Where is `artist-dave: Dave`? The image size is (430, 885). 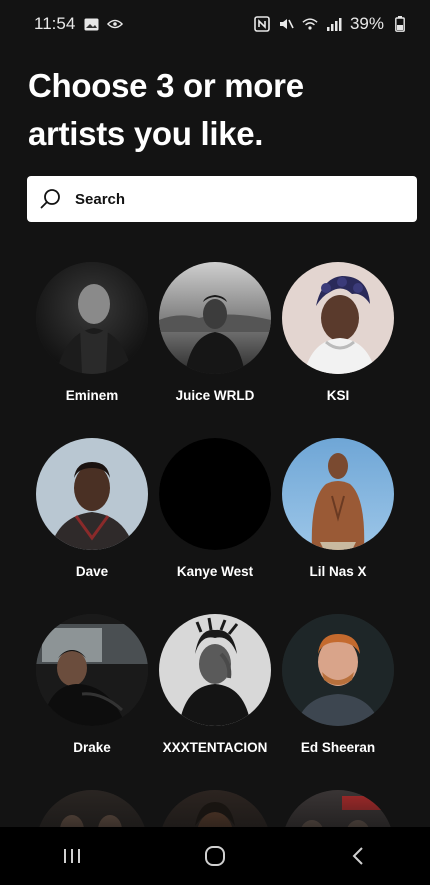
artist-dave: Dave is located at coordinates (92, 508).